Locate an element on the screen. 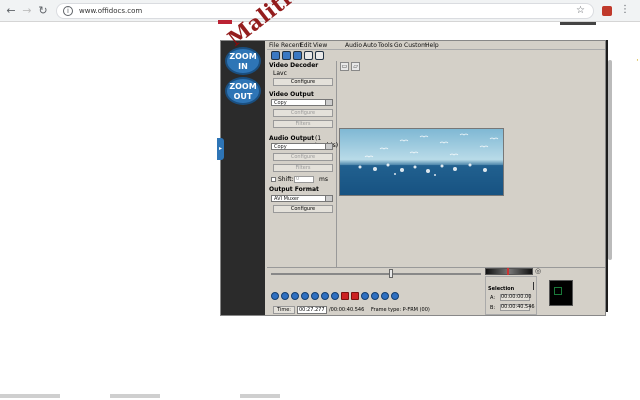 The height and width of the screenshot is (400, 640). info-icon is located at coordinates (297, 55).